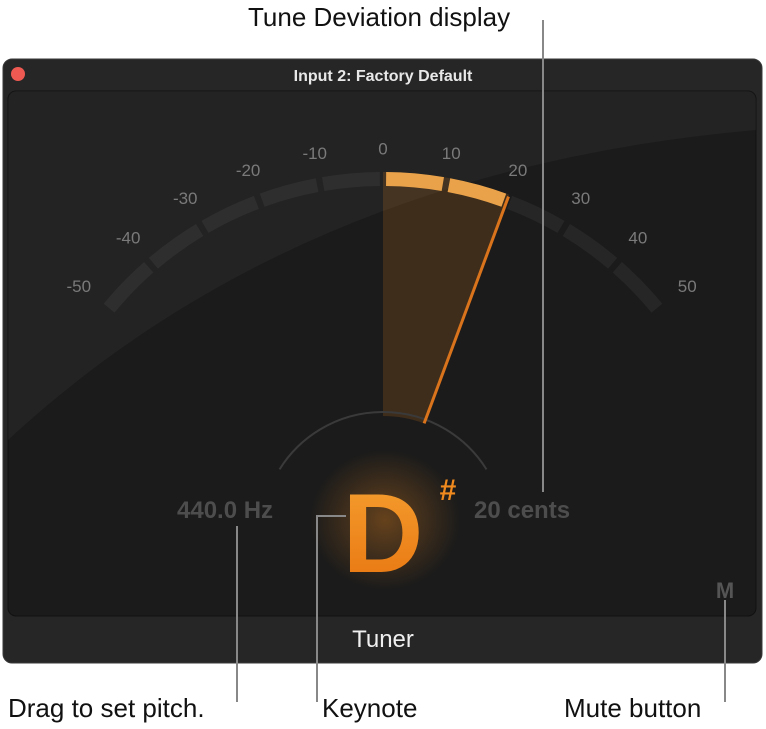 The image size is (766, 729). Describe the element at coordinates (78, 286) in the screenshot. I see `scale-label: -50` at that location.